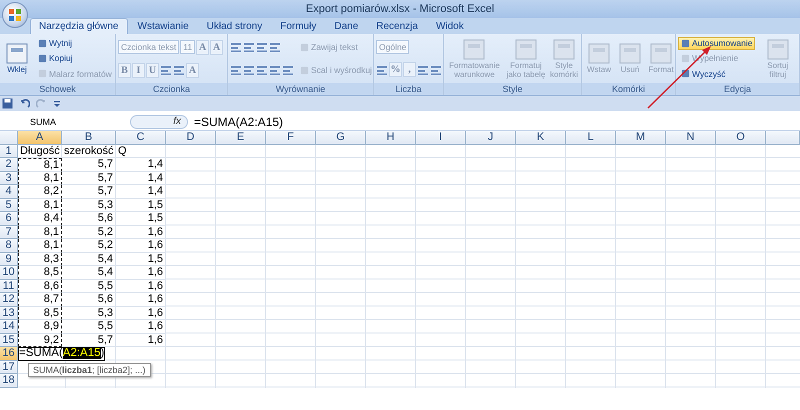  What do you see at coordinates (441, 137) in the screenshot?
I see `column-header: I` at bounding box center [441, 137].